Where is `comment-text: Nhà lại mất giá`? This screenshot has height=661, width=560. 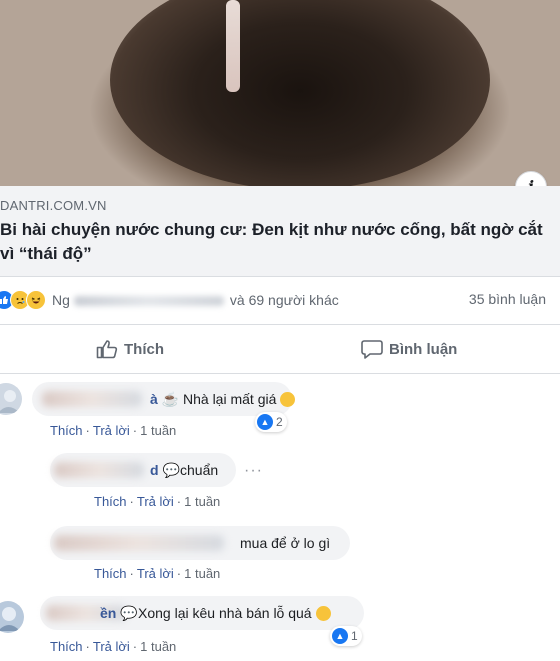 comment-text: Nhà lại mất giá is located at coordinates (239, 399).